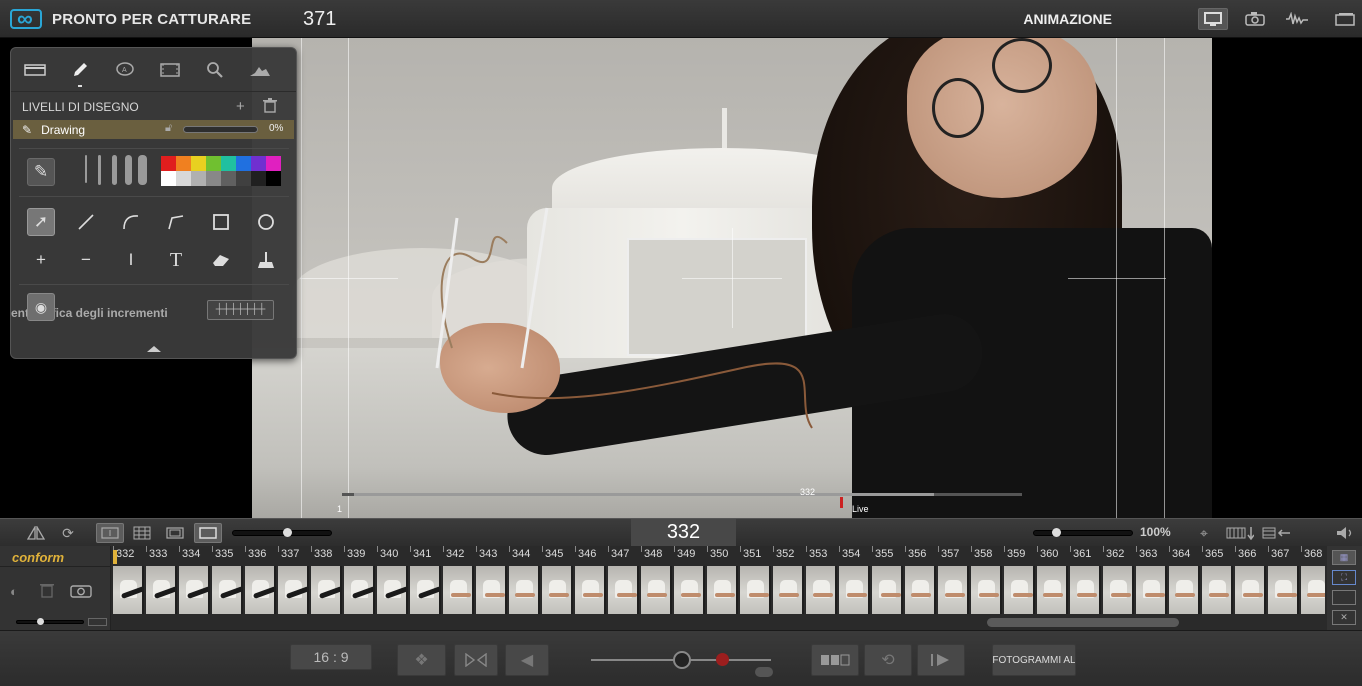 The width and height of the screenshot is (1362, 686). I want to click on loop-points-icon, so click(476, 660).